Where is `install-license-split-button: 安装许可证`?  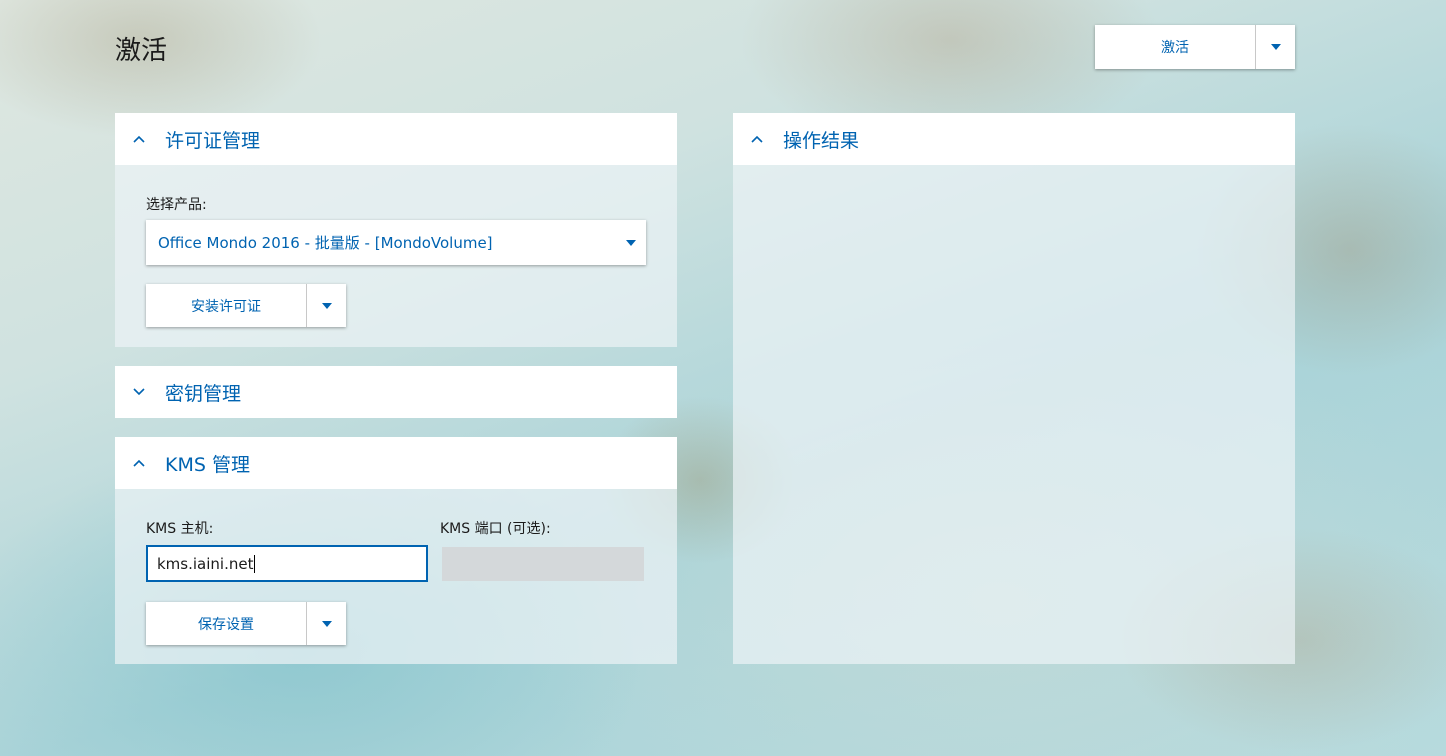 install-license-split-button: 安装许可证 is located at coordinates (246, 305).